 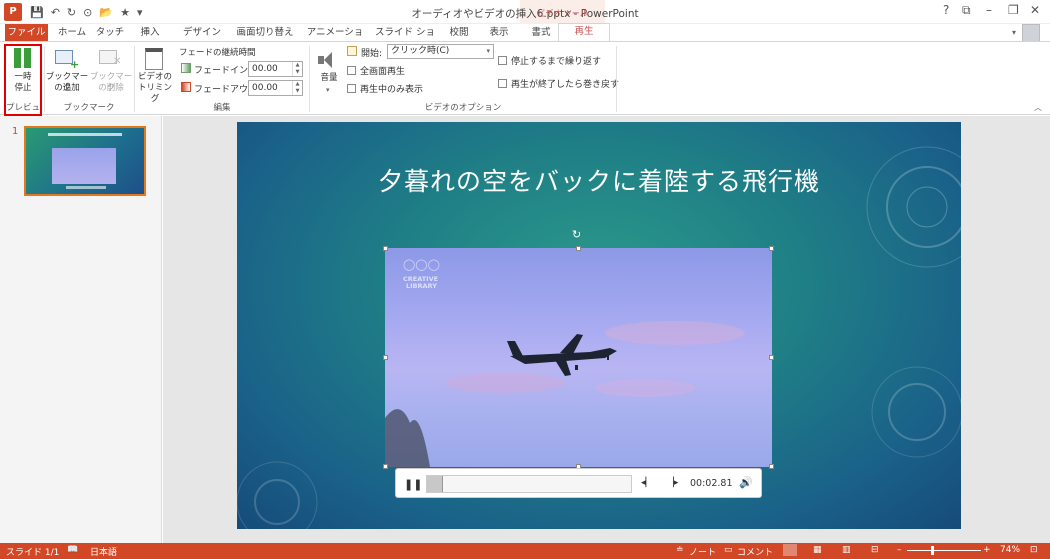 What do you see at coordinates (728, 550) in the screenshot?
I see `comments-icon: ▭` at bounding box center [728, 550].